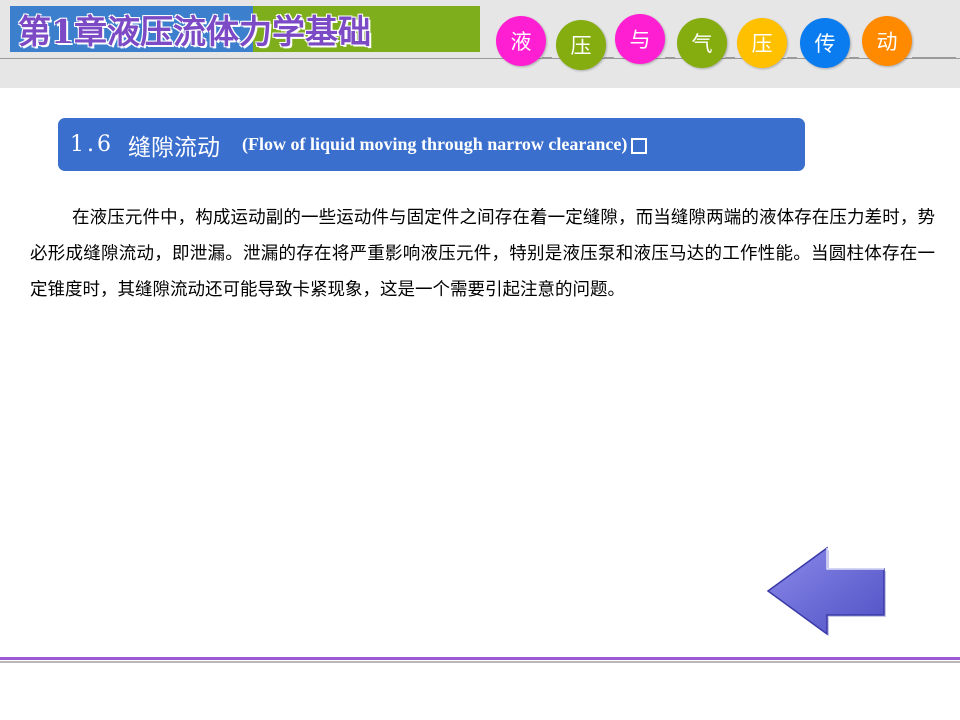 The image size is (960, 720). I want to click on chapter-title: 液压流体力学基础, so click(238, 31).